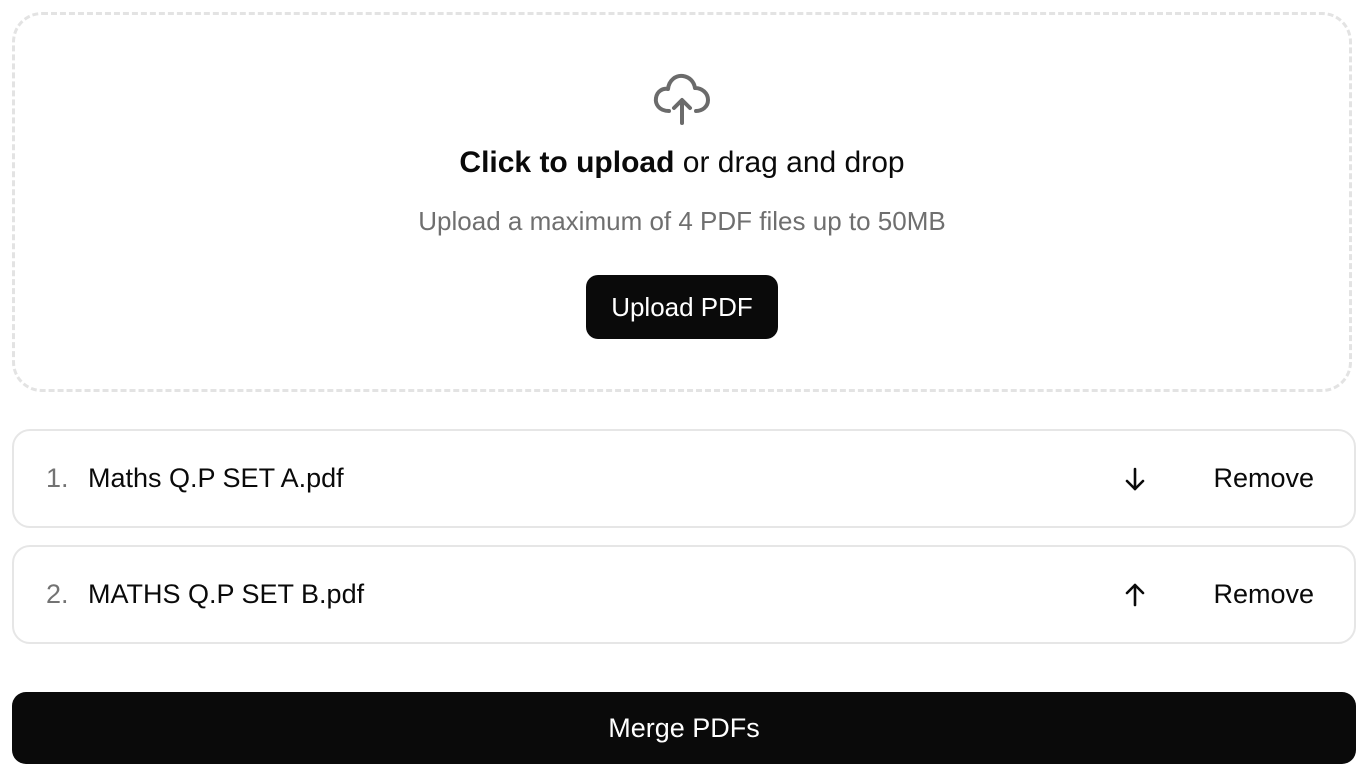 This screenshot has width=1368, height=778. I want to click on arrow-down-icon, so click(1135, 478).